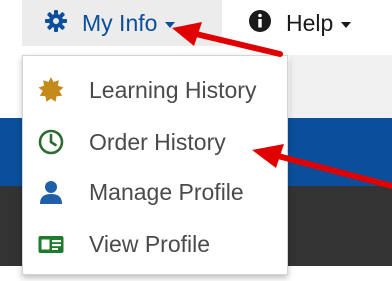  I want to click on menu-item-learning-history: Learning History, so click(155, 90).